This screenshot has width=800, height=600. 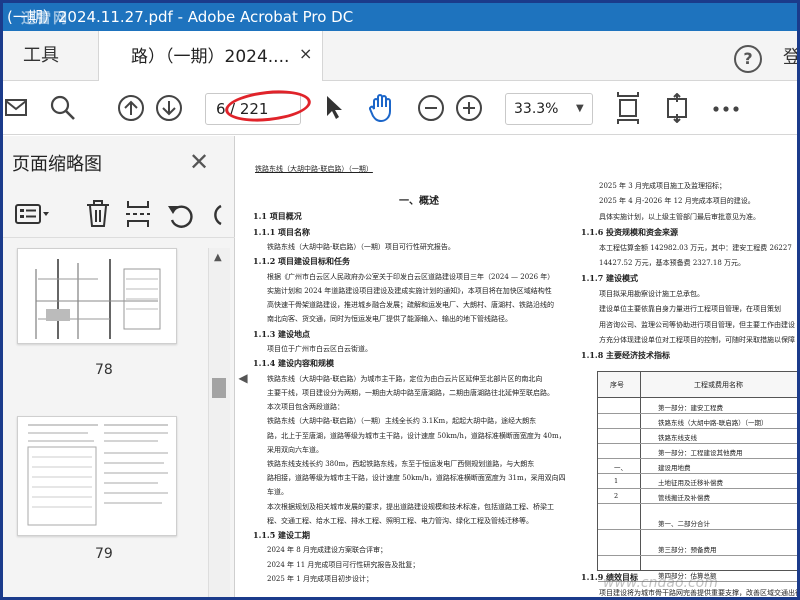 I want to click on doc-paragraph-line: 14427.52 万元，基本预备费 2327.18 万元。, so click(x=672, y=263).